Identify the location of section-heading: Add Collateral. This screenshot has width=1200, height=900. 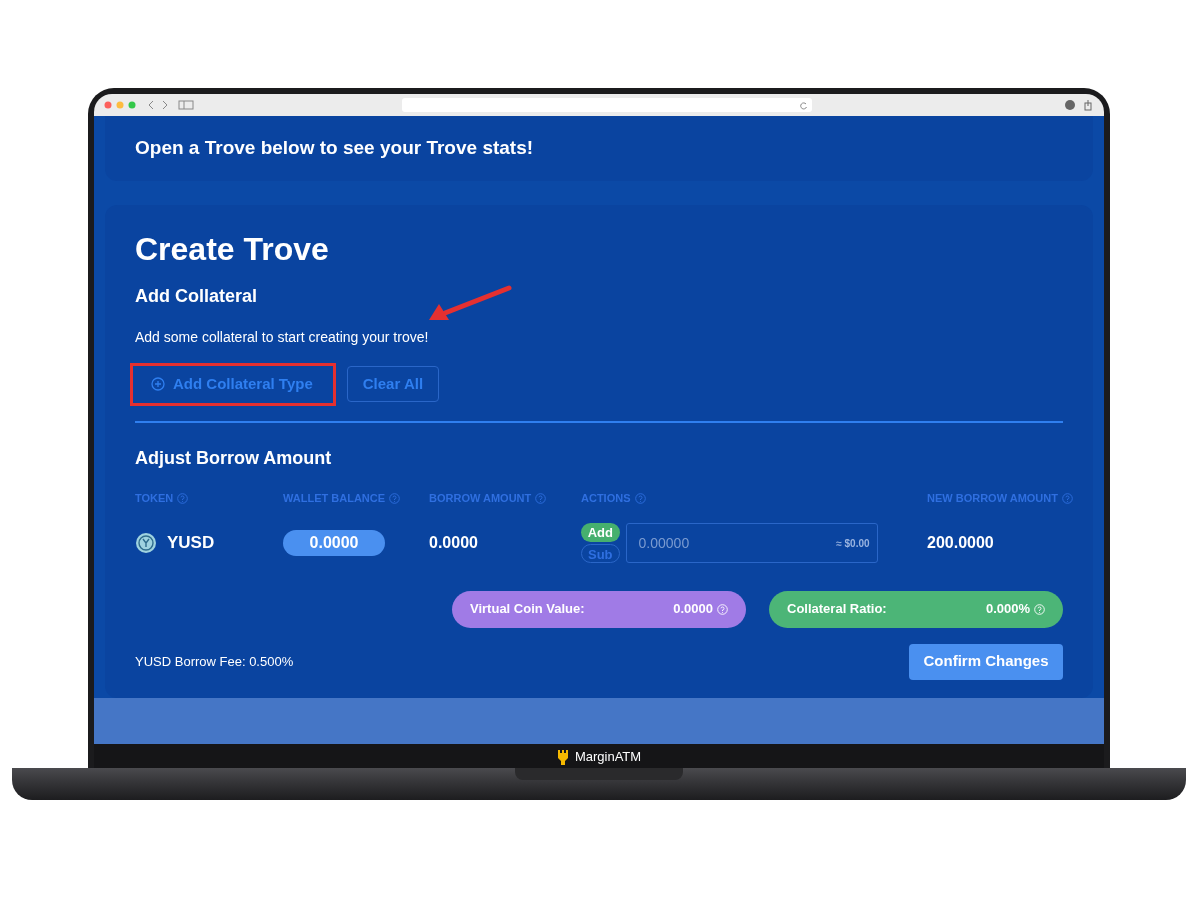
(196, 296).